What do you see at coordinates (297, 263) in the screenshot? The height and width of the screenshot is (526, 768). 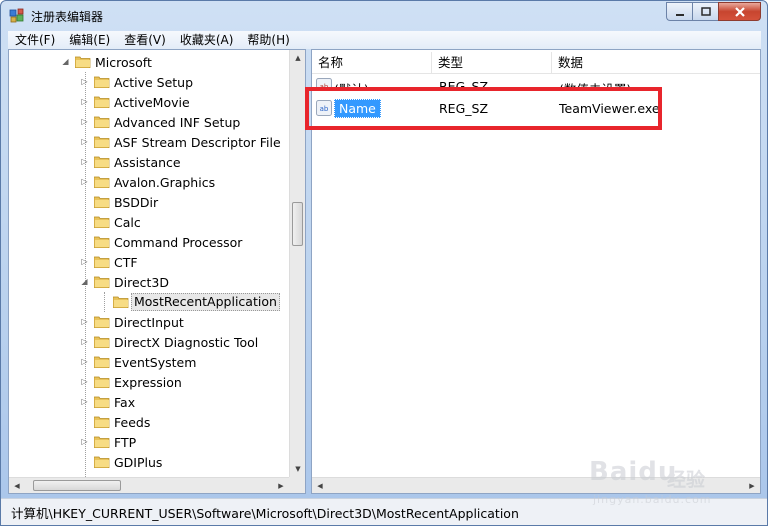 I see `tree-vertical-scrollbar: ▲ ▼` at bounding box center [297, 263].